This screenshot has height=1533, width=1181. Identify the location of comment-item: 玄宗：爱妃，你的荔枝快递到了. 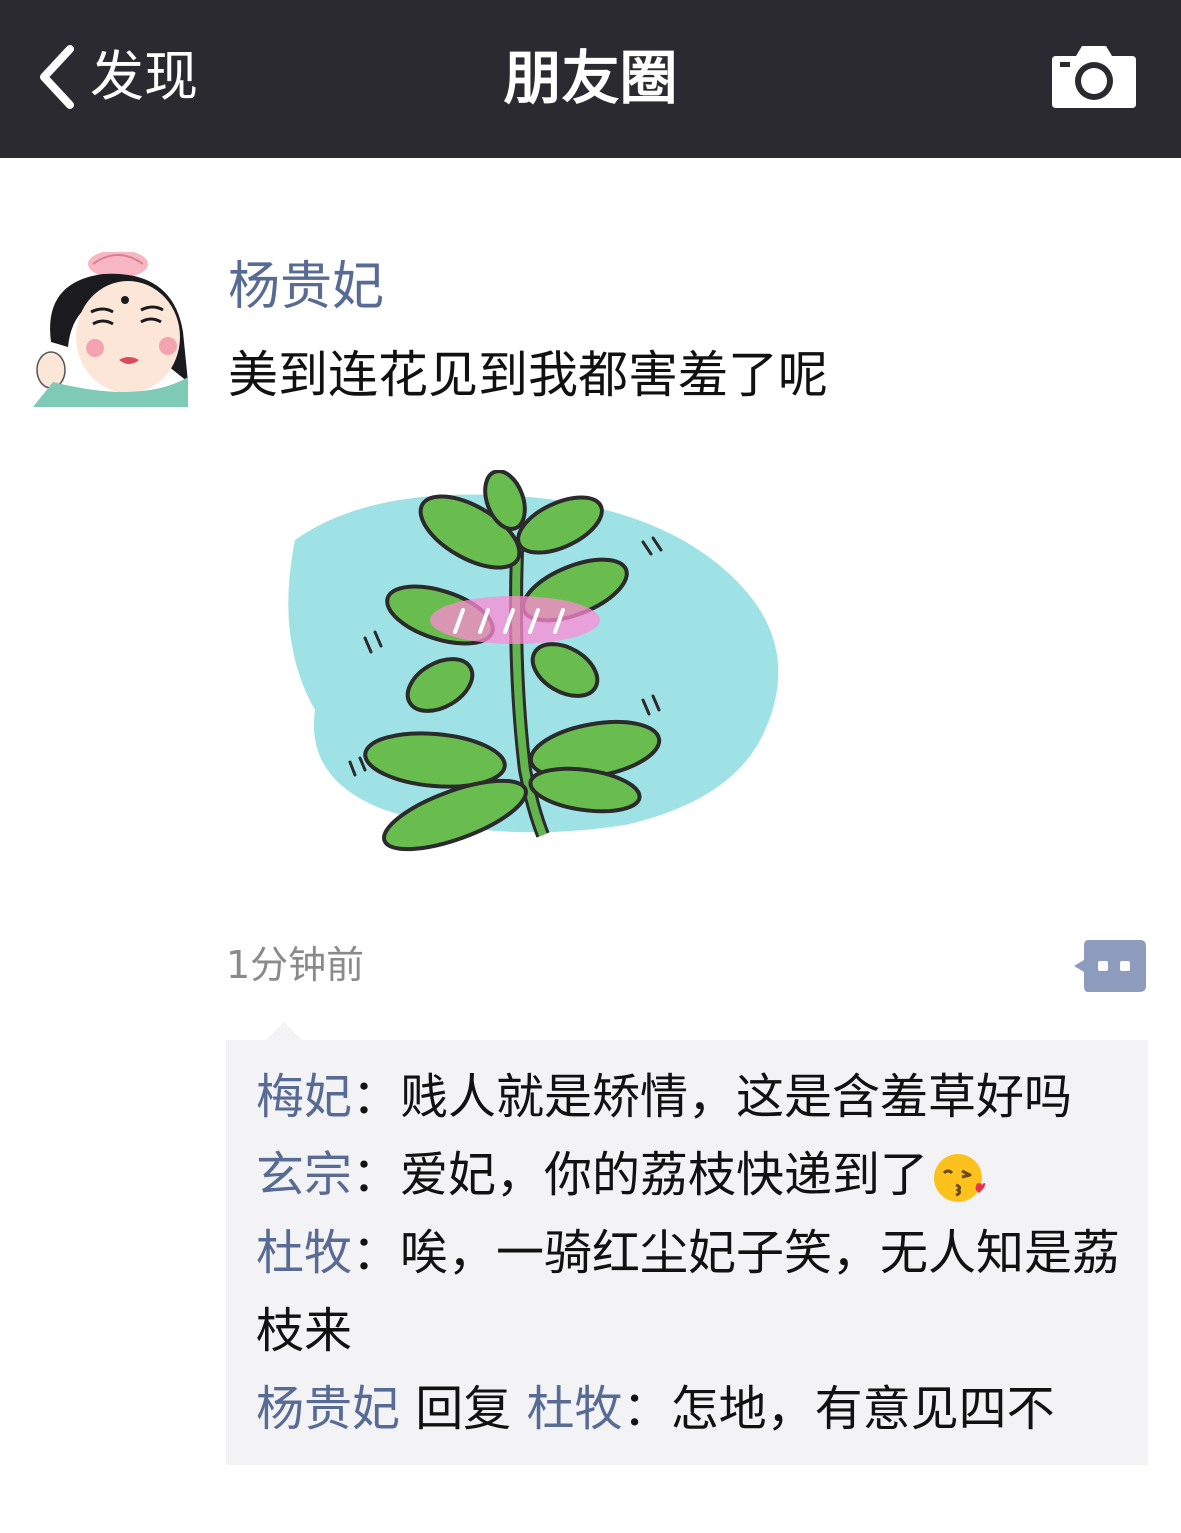
(696, 1175).